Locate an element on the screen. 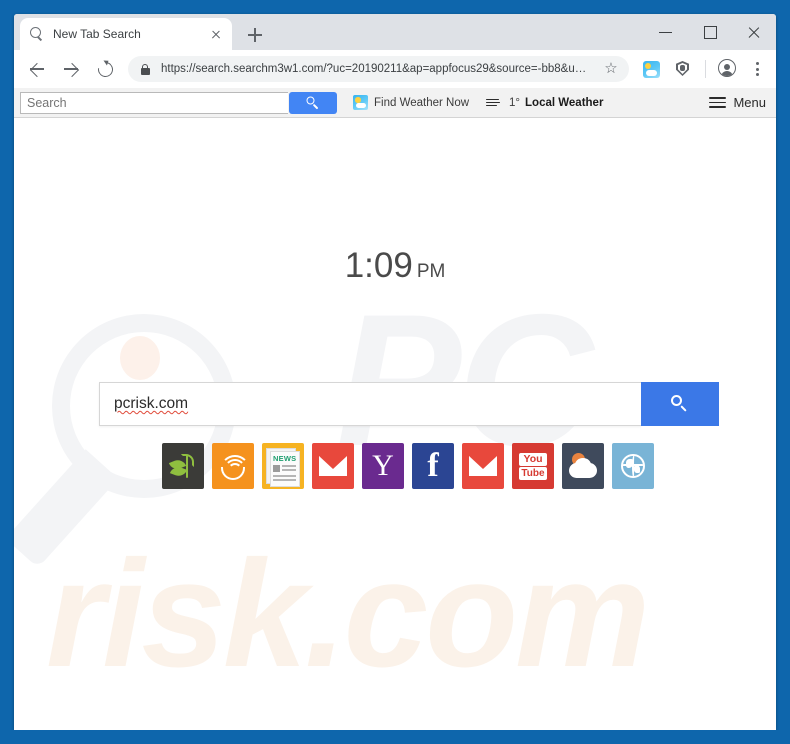 Image resolution: width=790 pixels, height=744 pixels. clock-time: 1:09 is located at coordinates (378, 265).